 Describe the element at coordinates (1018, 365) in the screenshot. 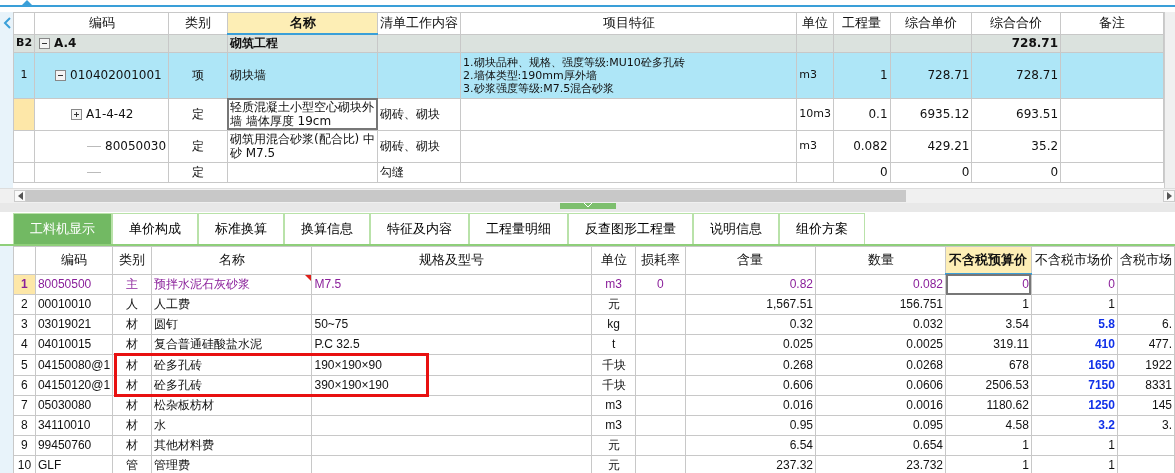

I see `table-cell-text: 678` at that location.